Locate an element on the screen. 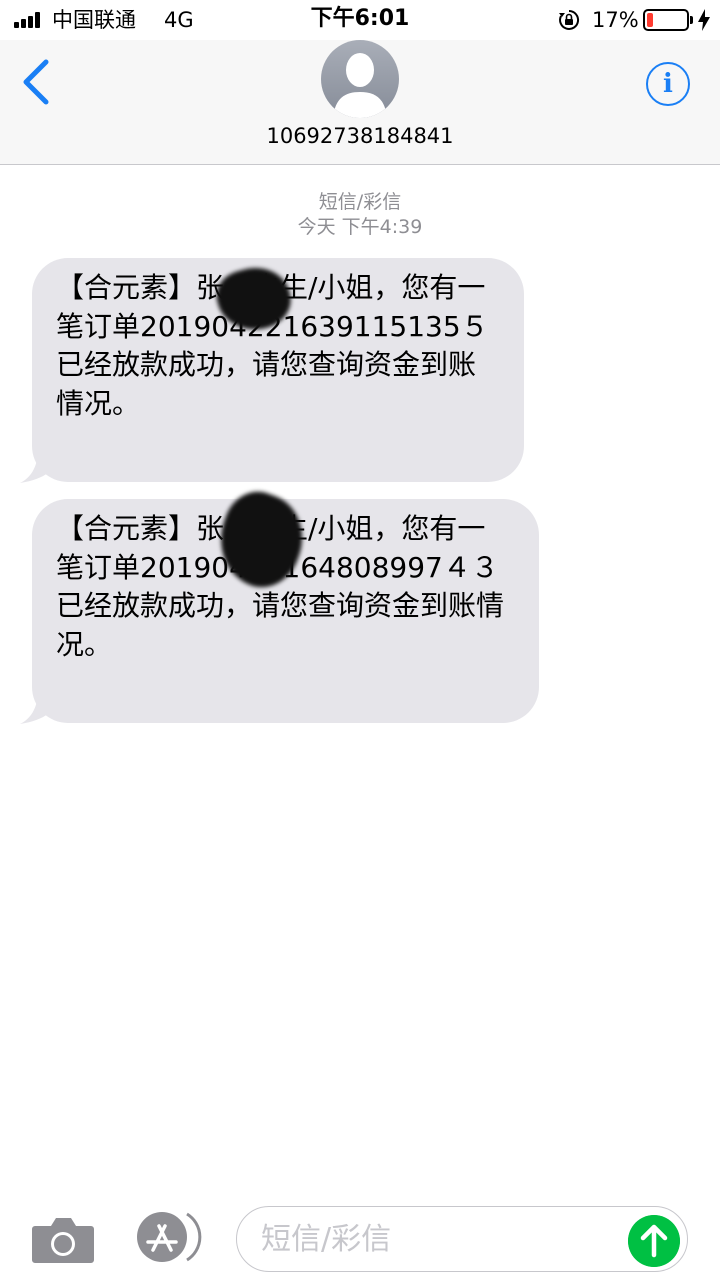 This screenshot has width=720, height=1280. message-type-label: 短信/彩信 is located at coordinates (360, 202).